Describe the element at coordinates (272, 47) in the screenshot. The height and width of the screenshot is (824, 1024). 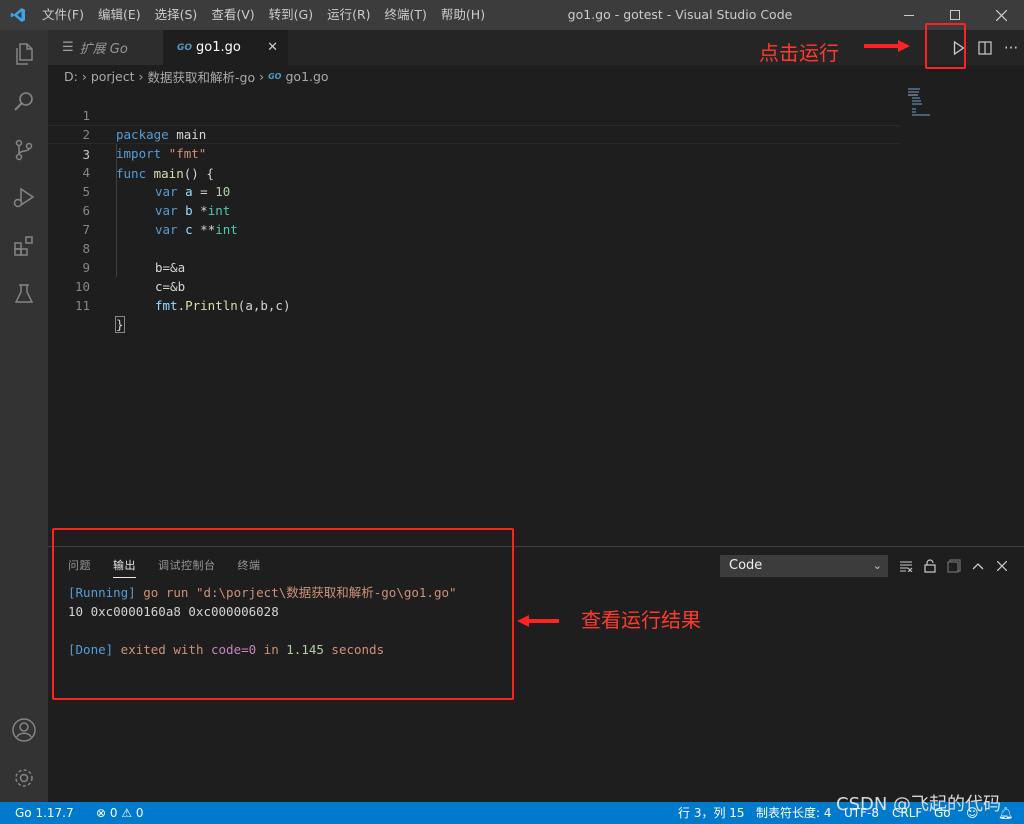
I see `close-tab-icon: ✕` at that location.